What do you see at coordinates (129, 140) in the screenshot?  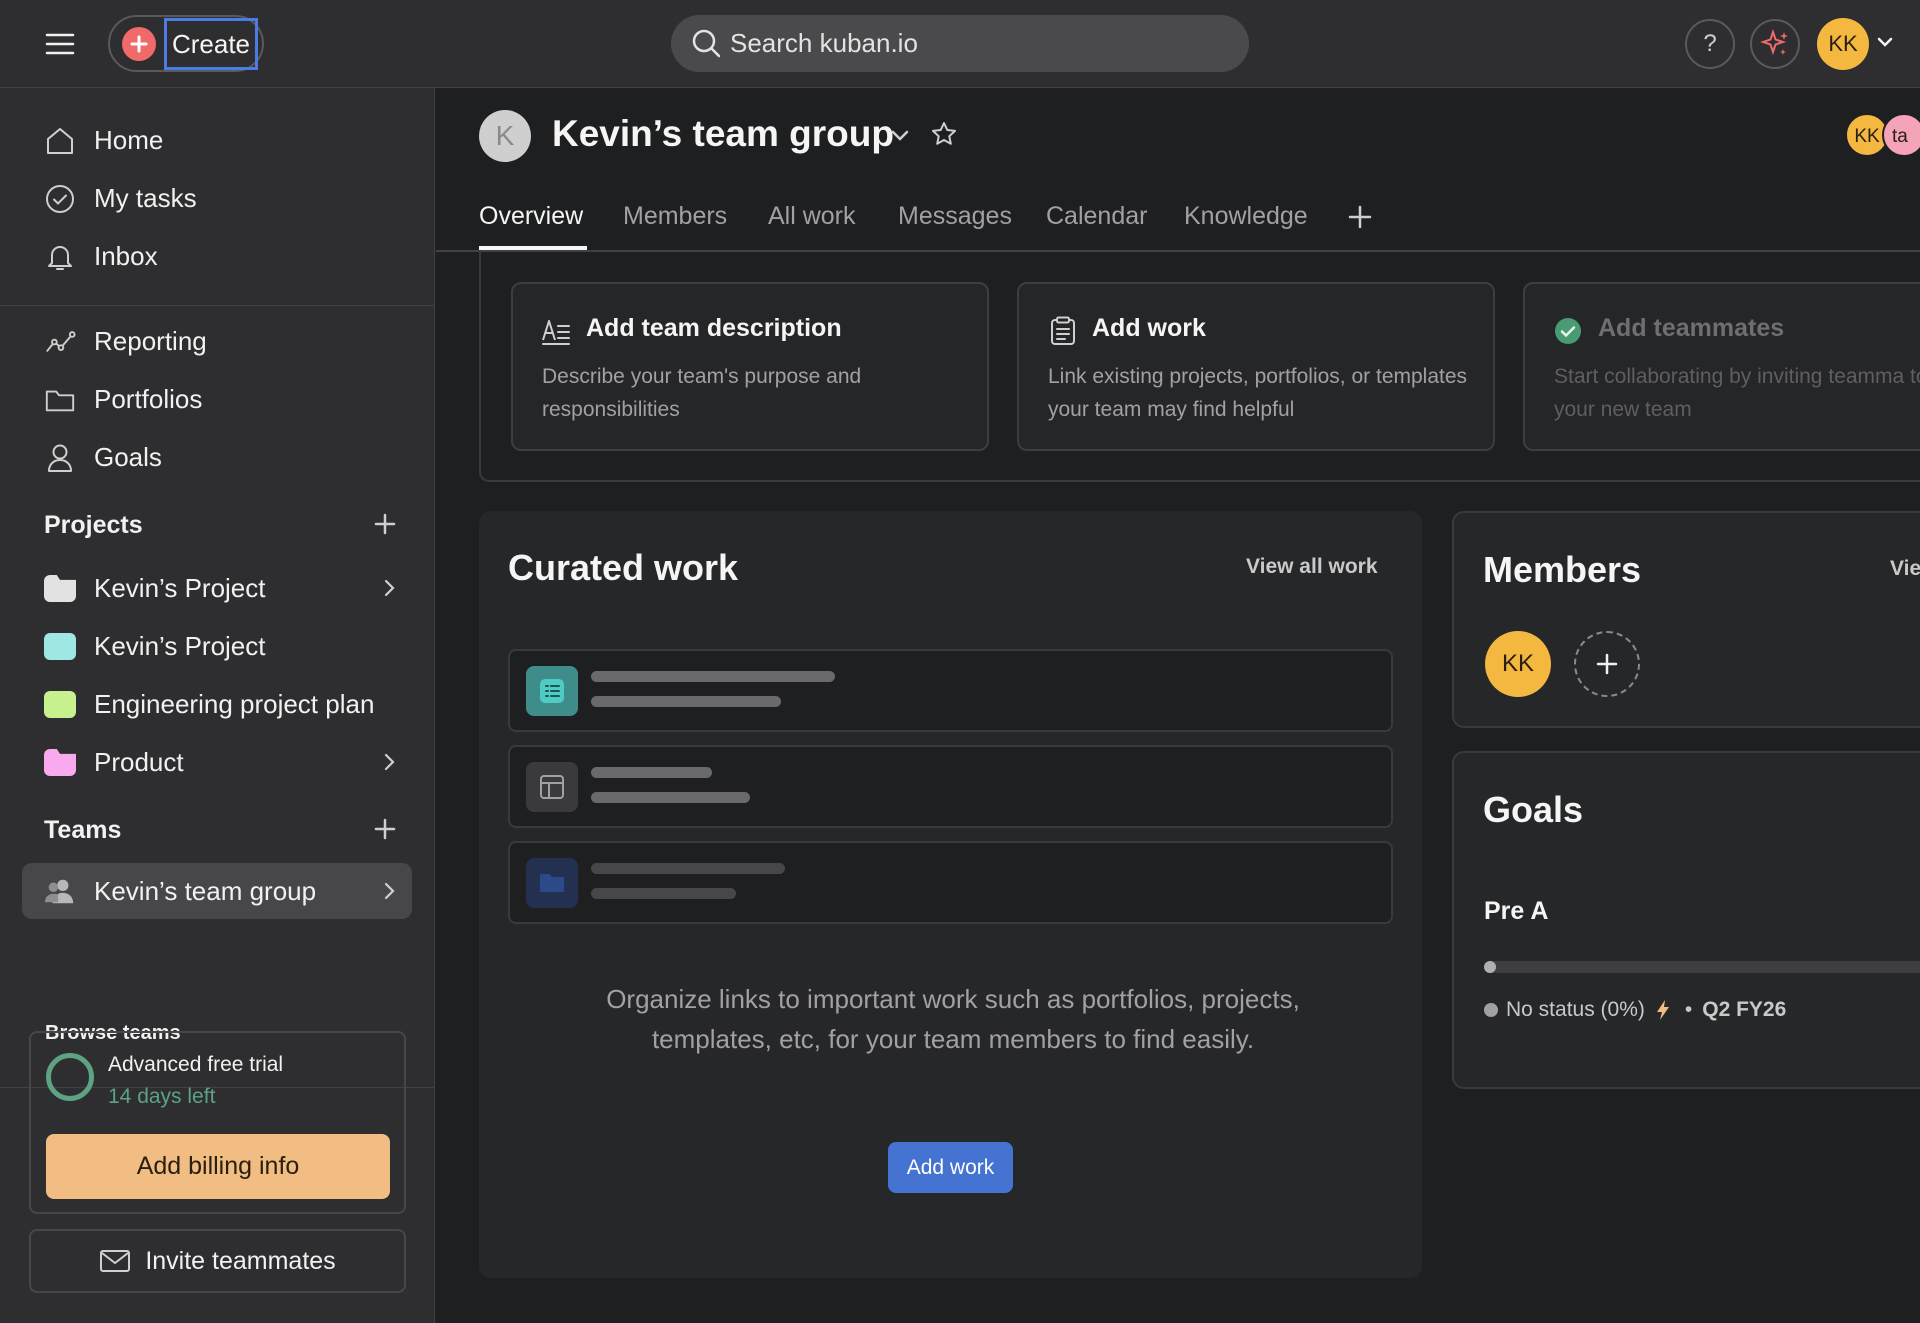 I see `sidebar-item-label: Home` at bounding box center [129, 140].